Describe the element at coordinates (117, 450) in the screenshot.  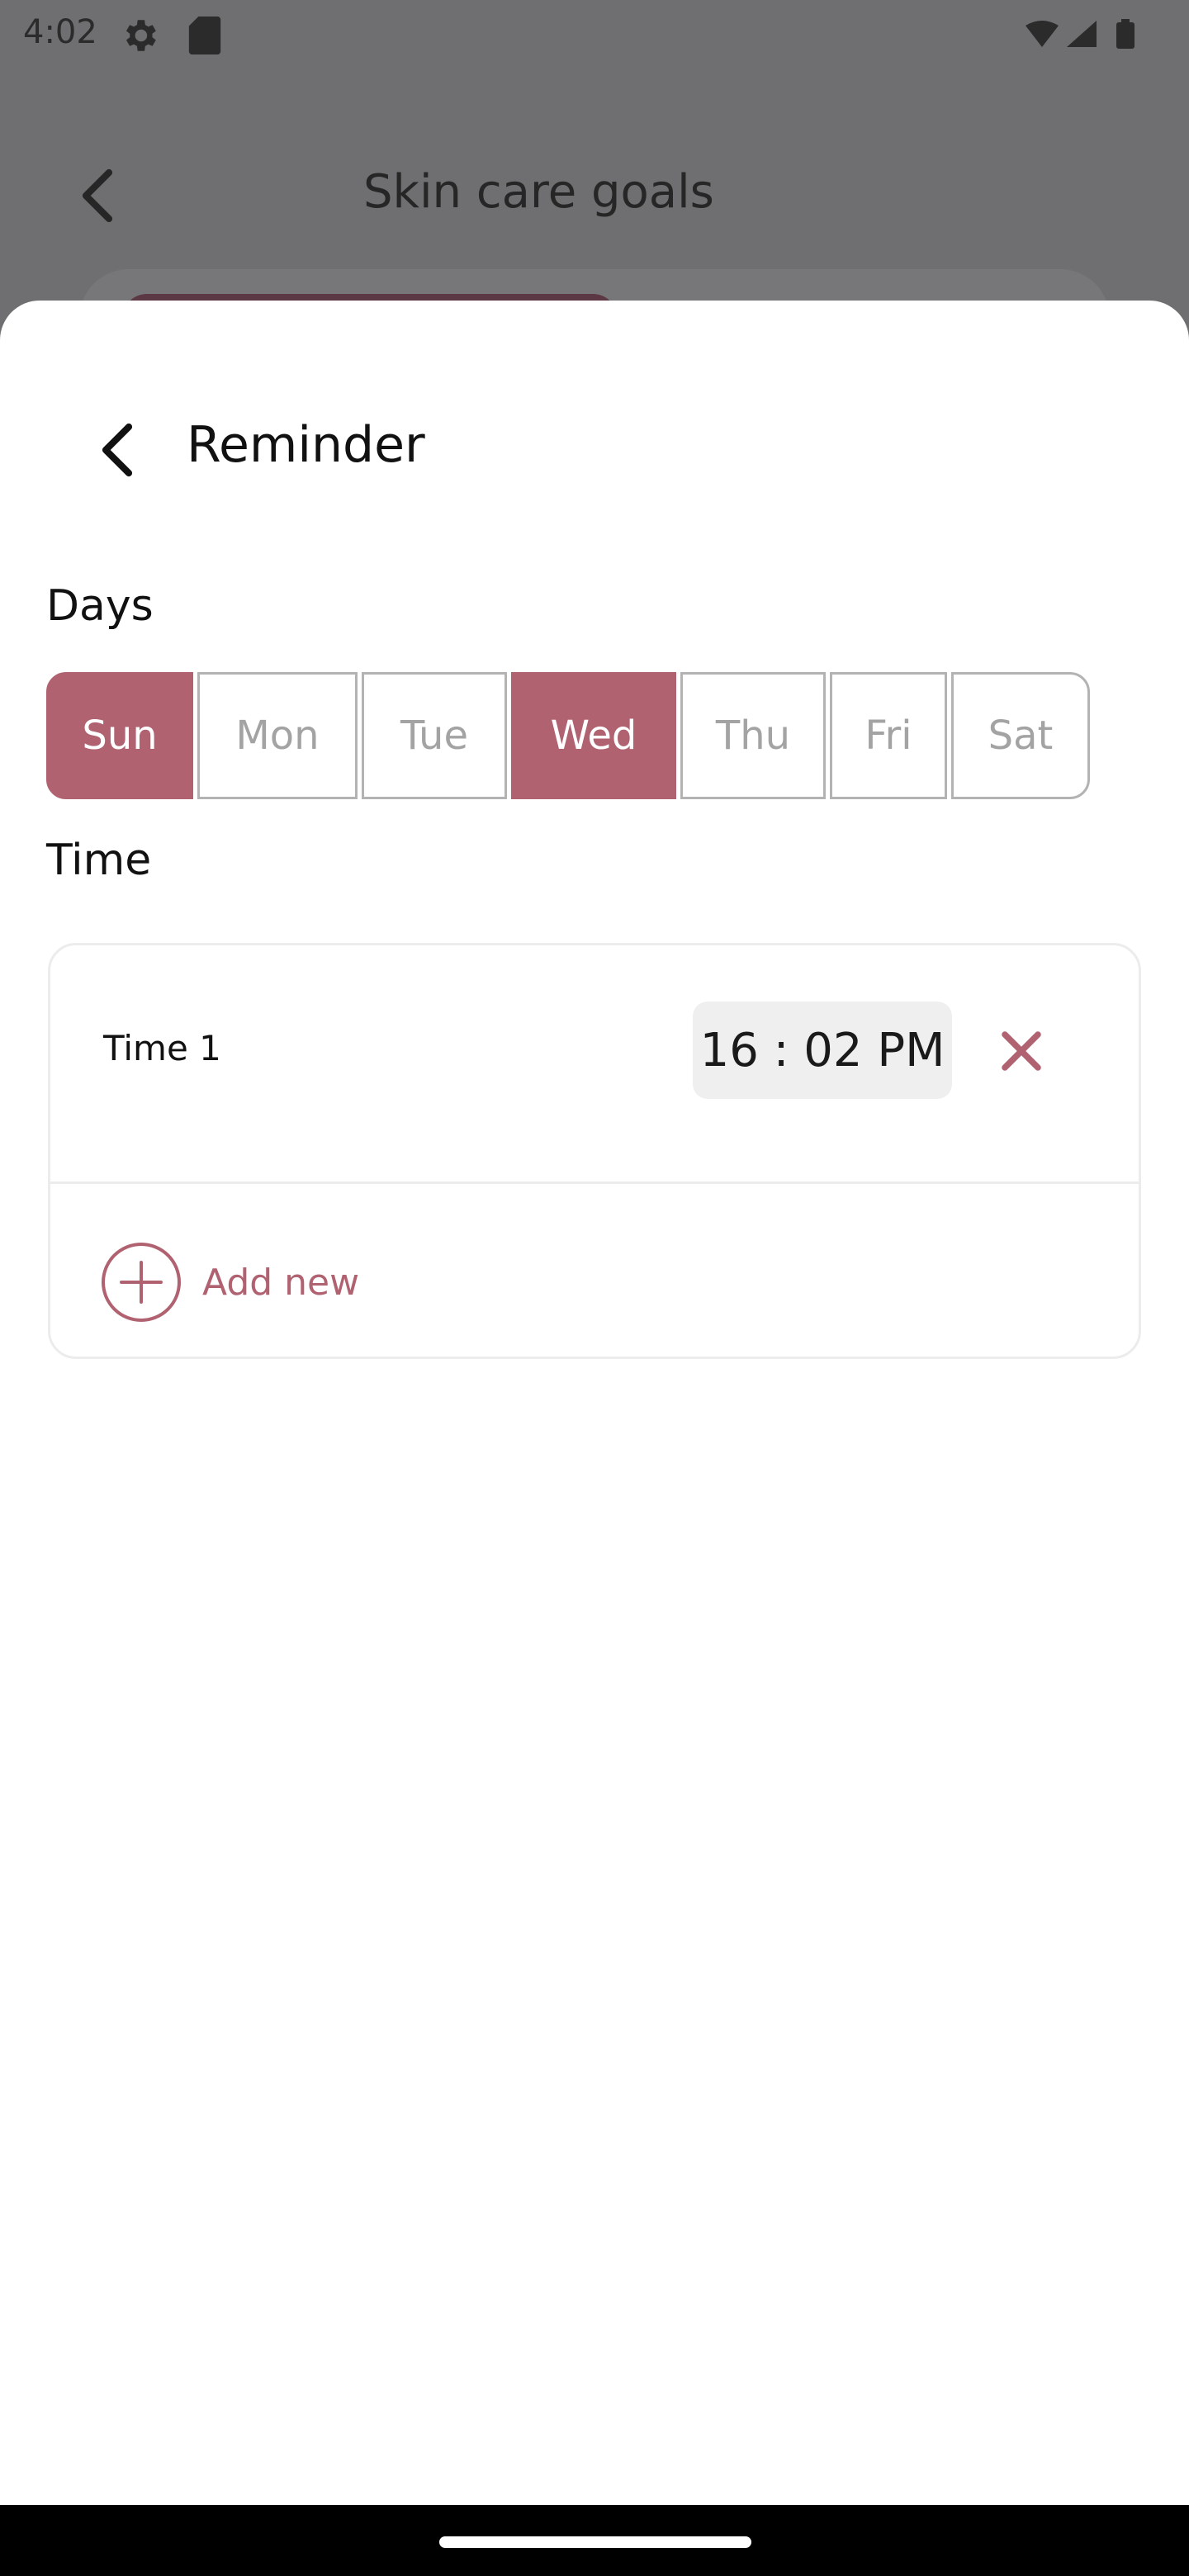
I see `sheet-back-icon` at that location.